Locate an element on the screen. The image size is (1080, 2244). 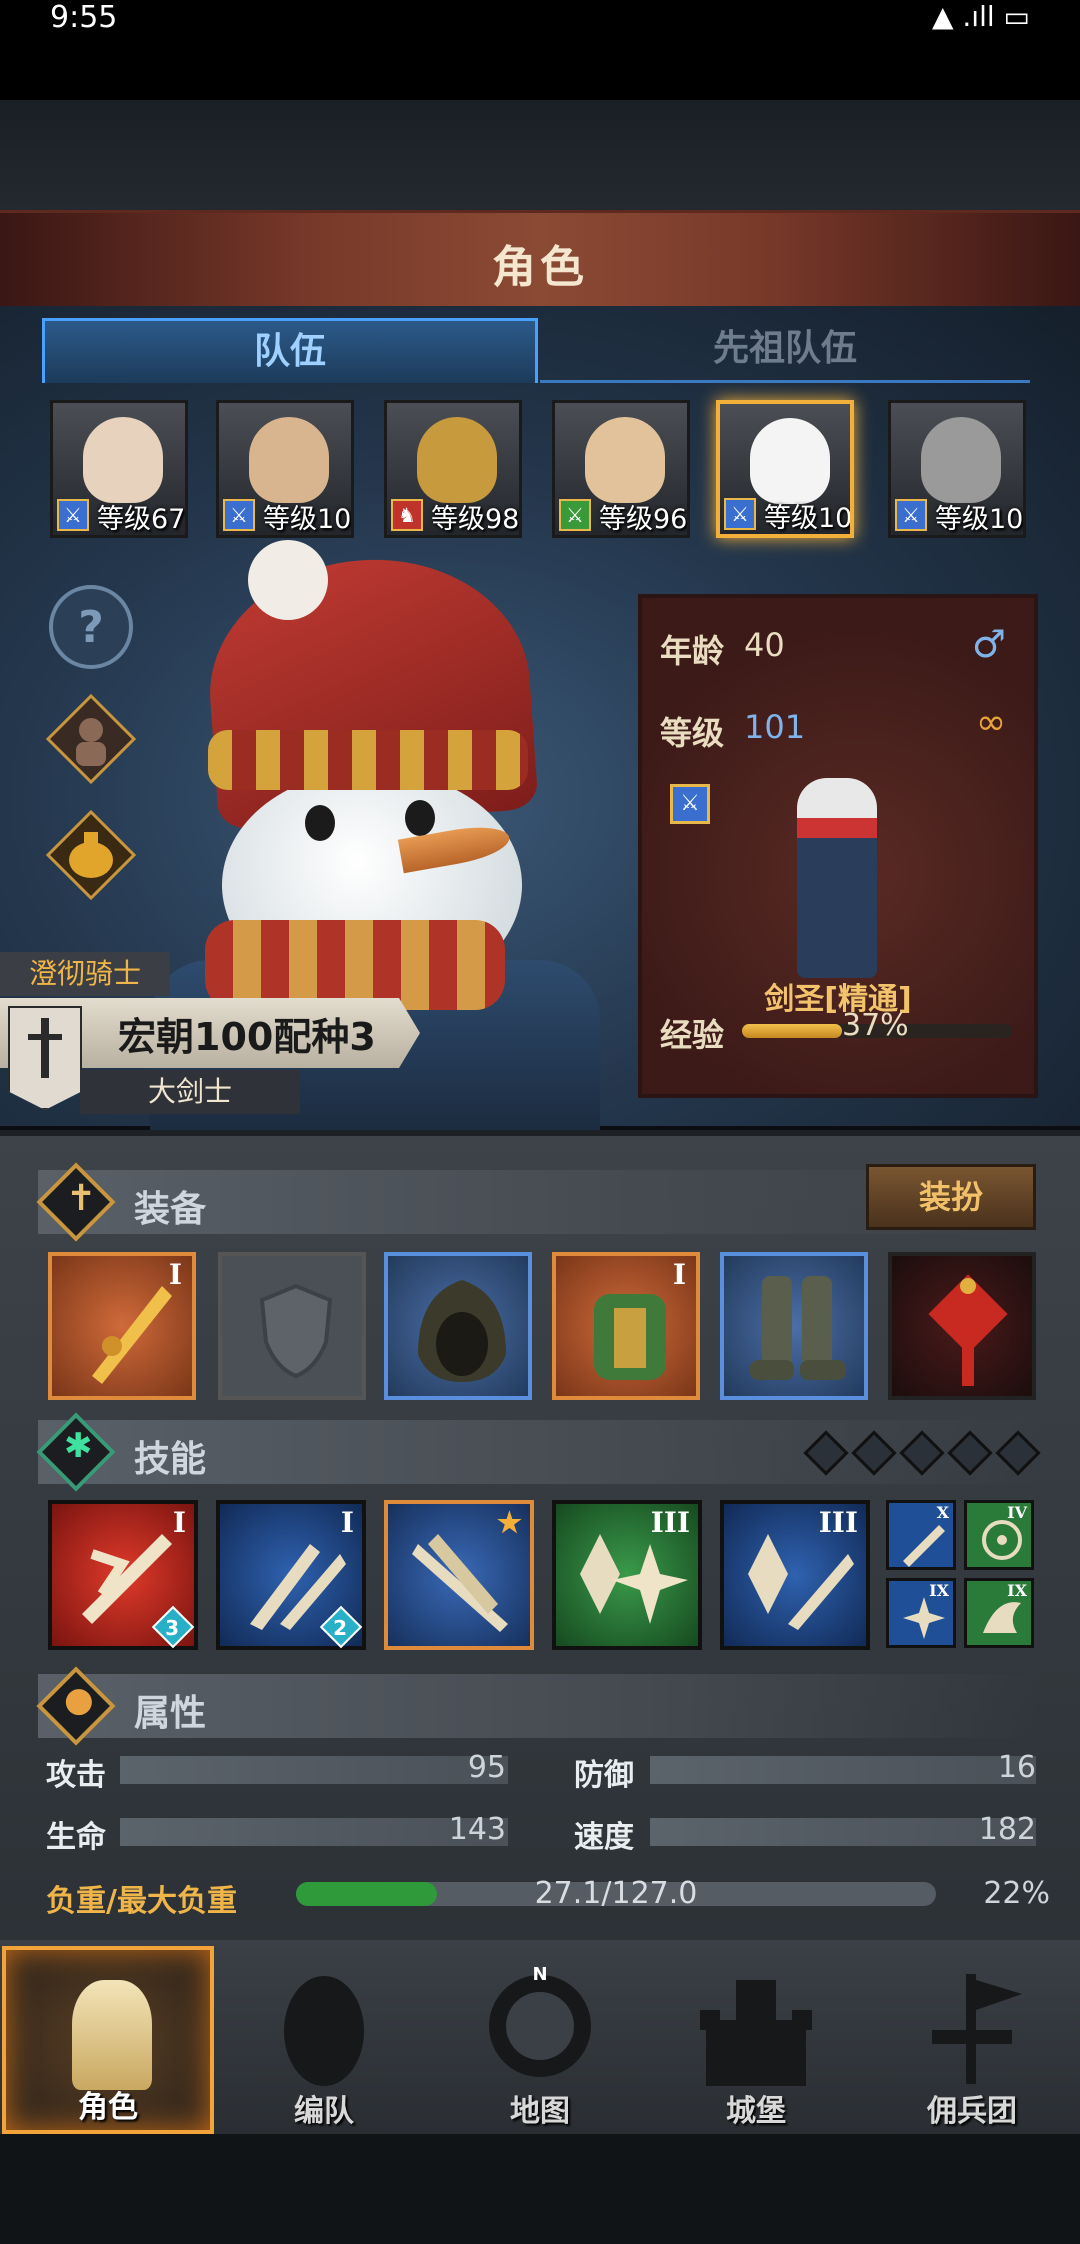
crossed-blades-icon is located at coordinates (460, 1583).